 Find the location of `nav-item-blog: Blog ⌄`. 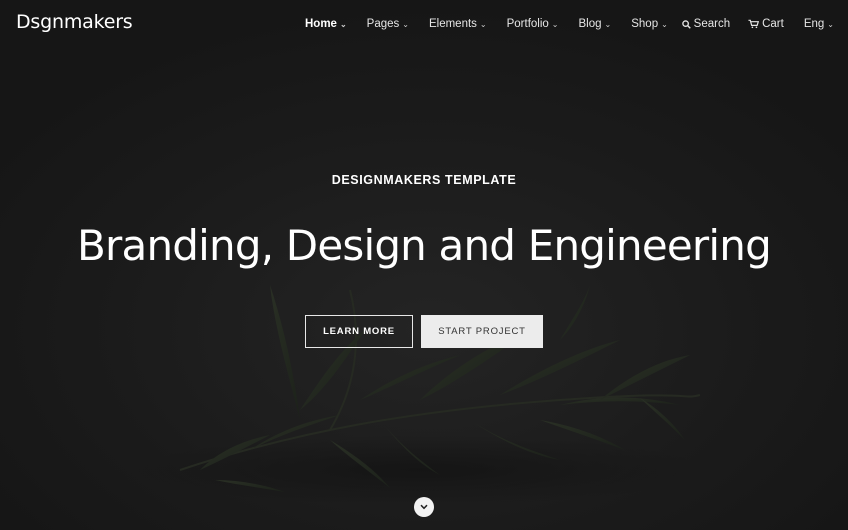

nav-item-blog: Blog ⌄ is located at coordinates (595, 24).